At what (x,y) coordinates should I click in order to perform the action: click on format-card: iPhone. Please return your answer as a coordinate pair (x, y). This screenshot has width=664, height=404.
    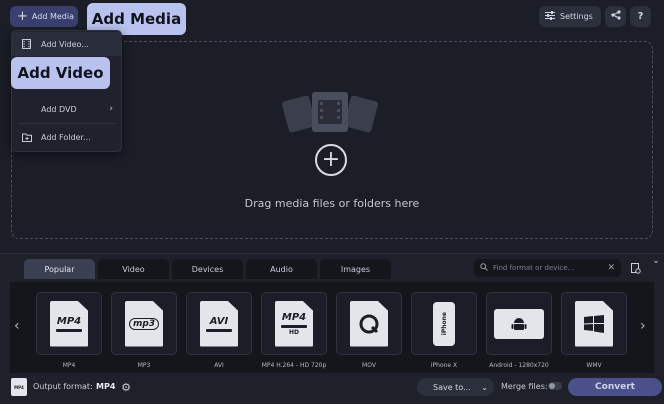
    Looking at the image, I should click on (444, 323).